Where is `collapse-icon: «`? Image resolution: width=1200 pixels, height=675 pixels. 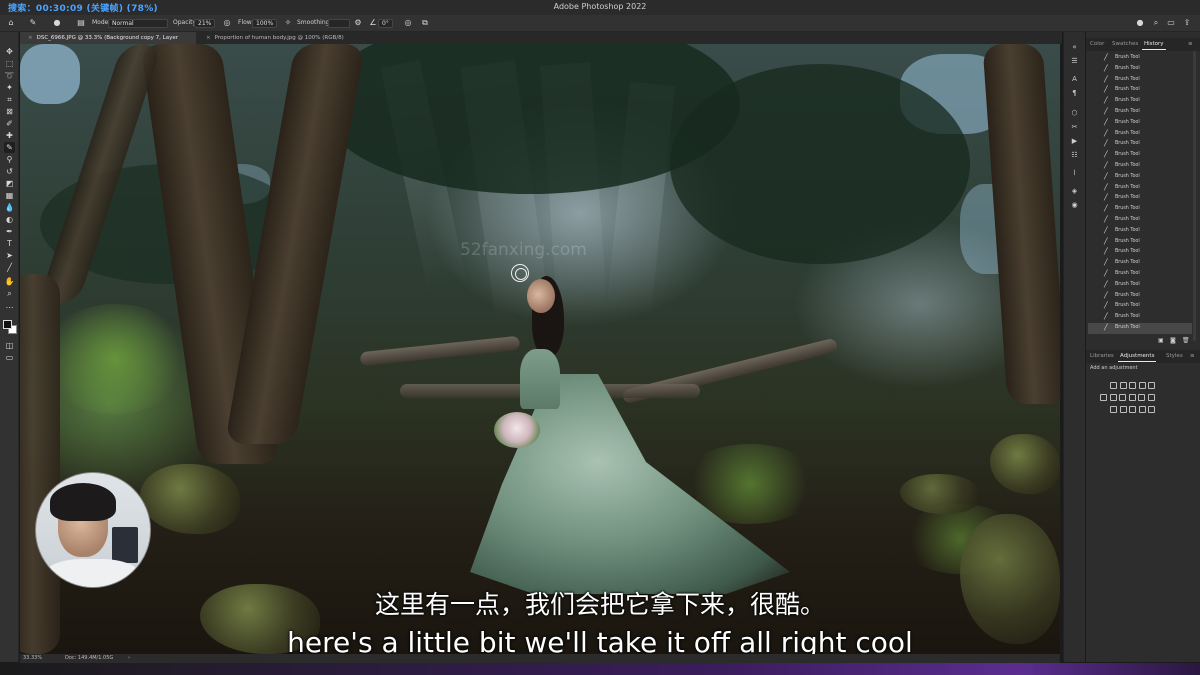 collapse-icon: « is located at coordinates (1074, 47).